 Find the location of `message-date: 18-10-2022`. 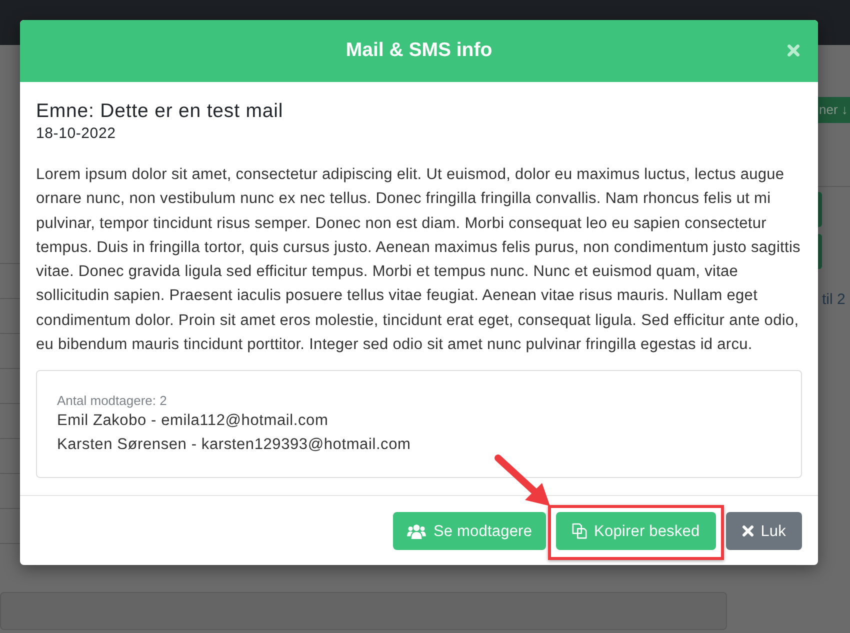

message-date: 18-10-2022 is located at coordinates (76, 134).